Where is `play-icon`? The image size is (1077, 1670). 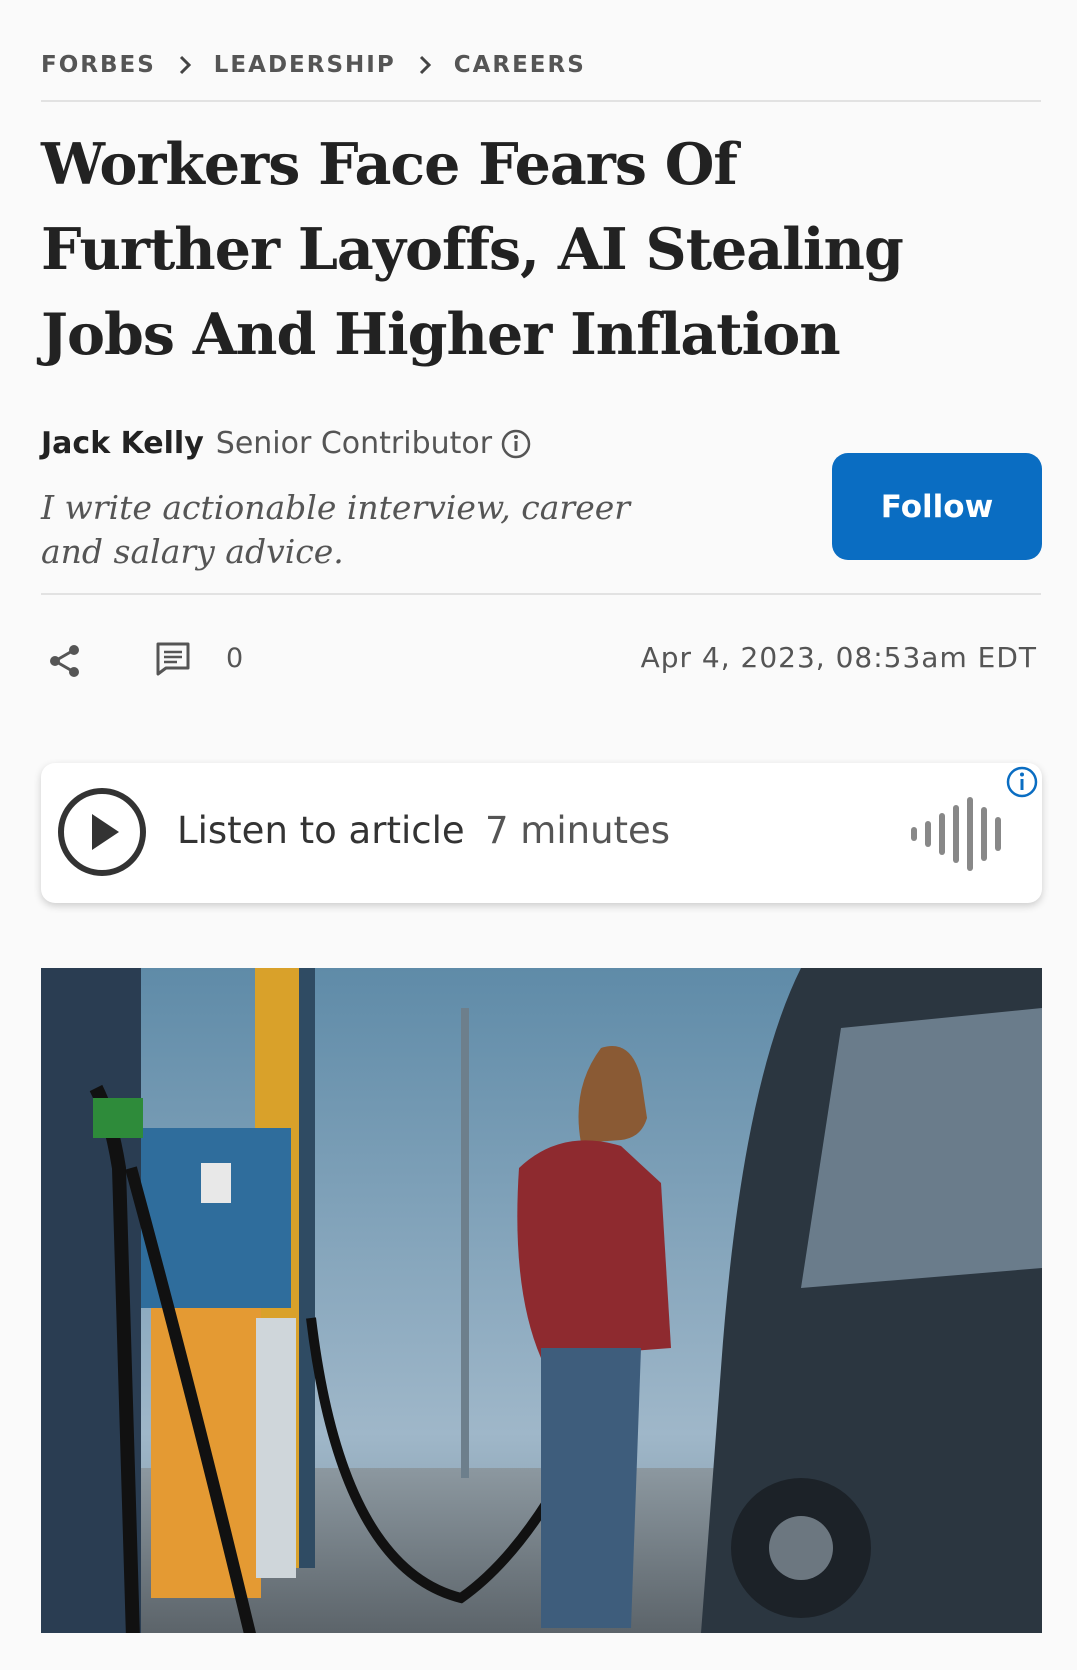 play-icon is located at coordinates (102, 834).